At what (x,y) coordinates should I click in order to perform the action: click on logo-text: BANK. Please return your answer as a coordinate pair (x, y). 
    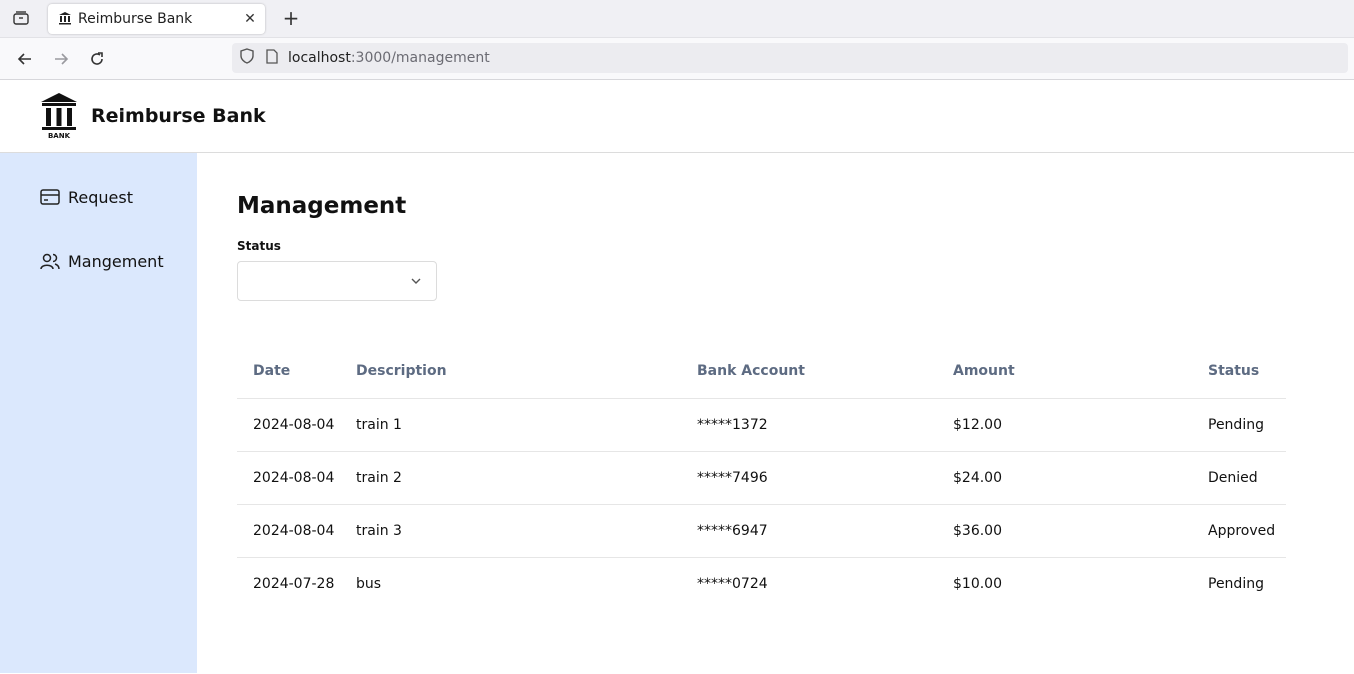
    Looking at the image, I should click on (59, 136).